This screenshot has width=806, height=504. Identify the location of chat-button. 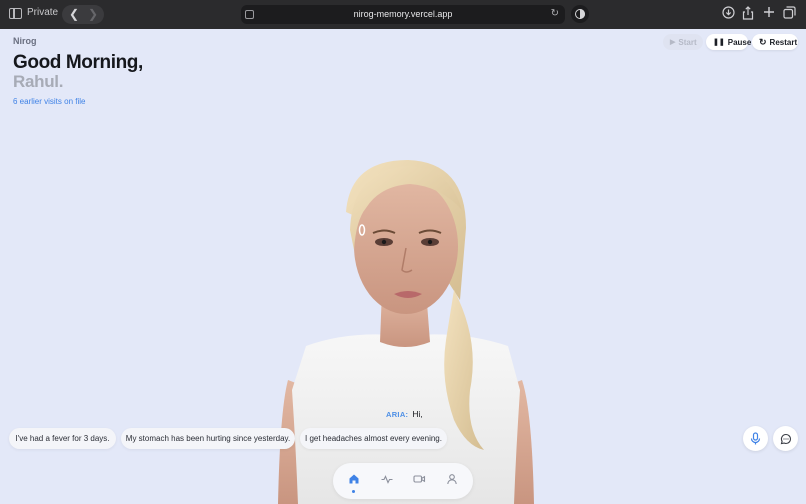
(785, 438).